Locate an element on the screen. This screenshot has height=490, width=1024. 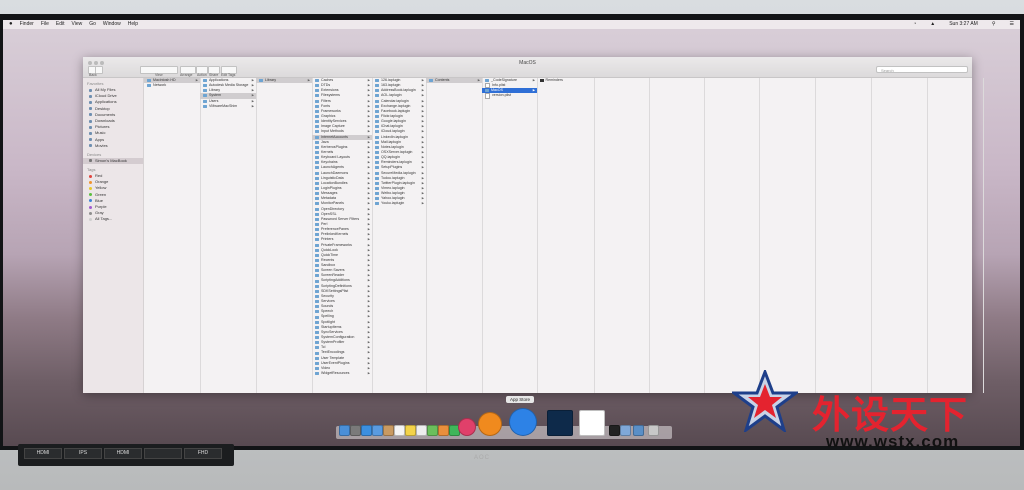
clock: Sun 3:27 AM is located at coordinates (963, 24).